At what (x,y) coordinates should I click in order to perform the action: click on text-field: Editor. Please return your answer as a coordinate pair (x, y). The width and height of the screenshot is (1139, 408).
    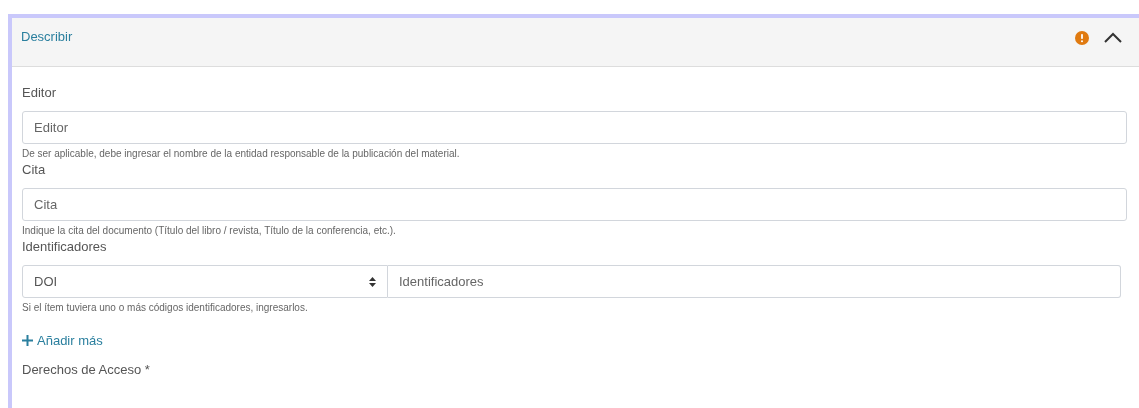
    Looking at the image, I should click on (574, 127).